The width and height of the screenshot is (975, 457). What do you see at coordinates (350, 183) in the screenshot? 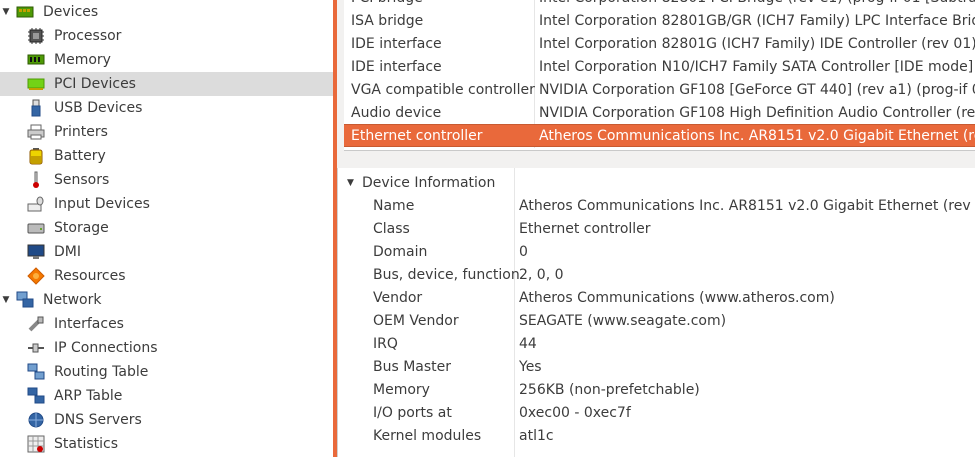
I see `expand-arrow-icon: ▼` at bounding box center [350, 183].